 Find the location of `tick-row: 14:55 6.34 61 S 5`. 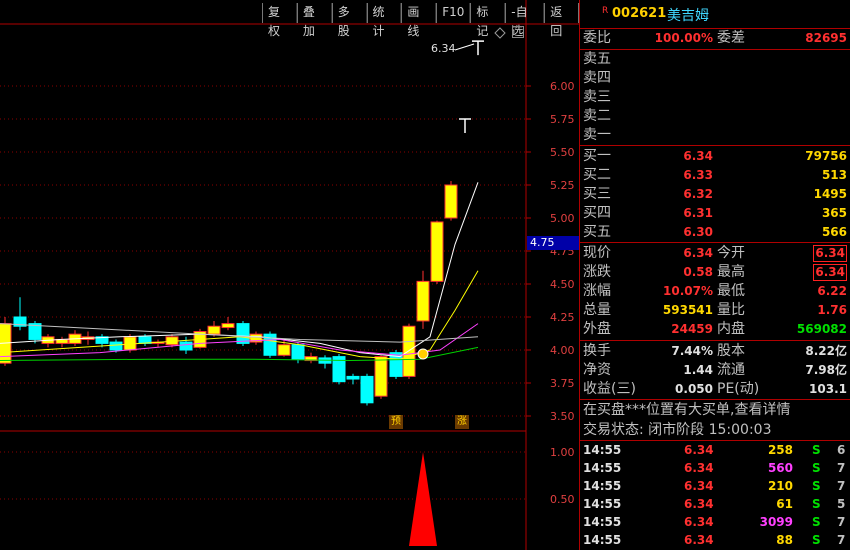

tick-row: 14:55 6.34 61 S 5 is located at coordinates (715, 504).